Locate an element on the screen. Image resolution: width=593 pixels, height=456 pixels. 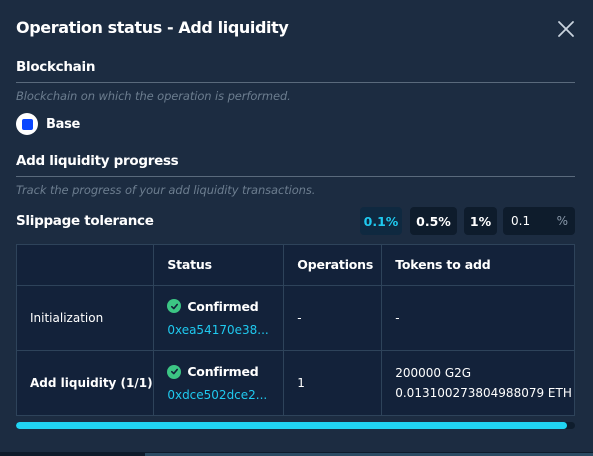
column-header-tokens: Tokens to add is located at coordinates (477, 265).